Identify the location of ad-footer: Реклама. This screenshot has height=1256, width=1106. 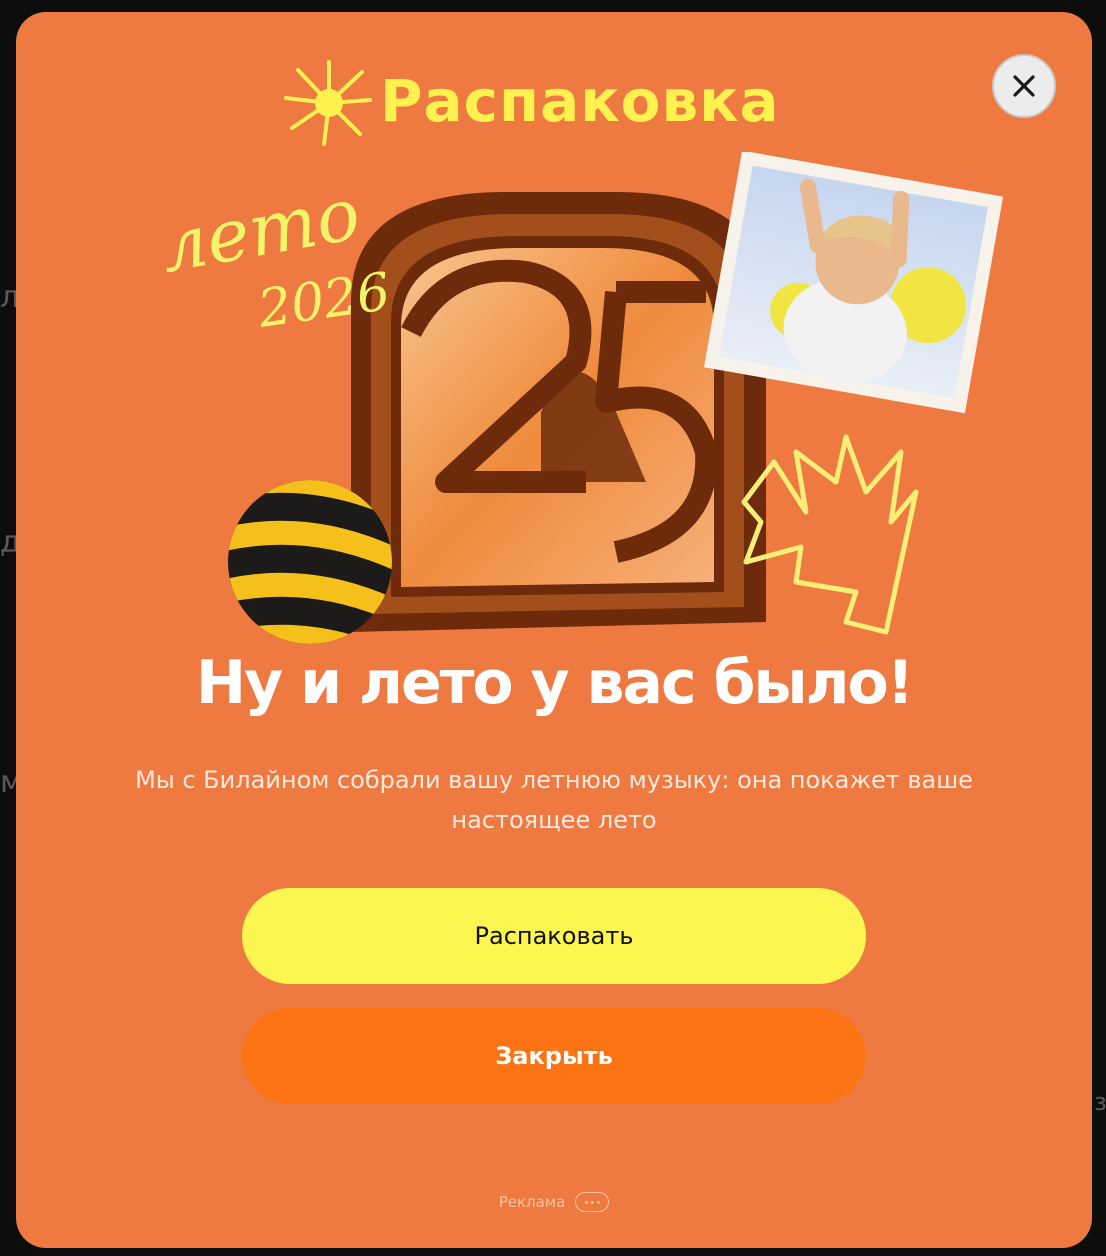
(554, 1202).